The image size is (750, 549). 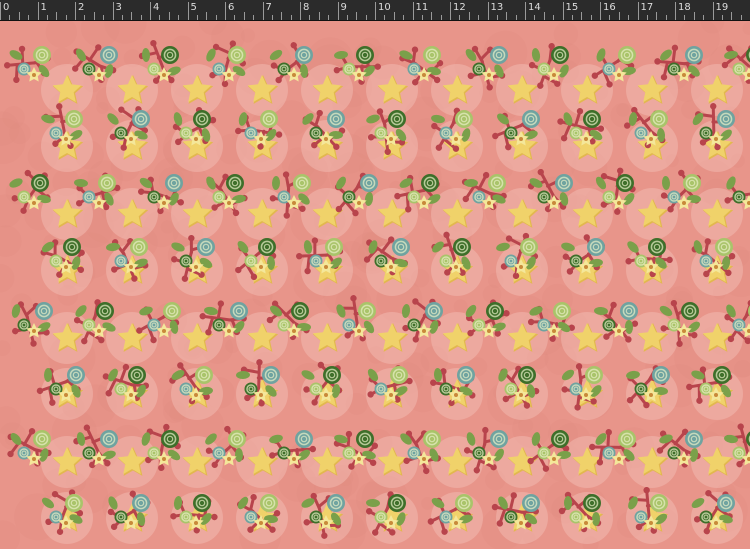 I want to click on ruler-label-12: 12, so click(x=459, y=7).